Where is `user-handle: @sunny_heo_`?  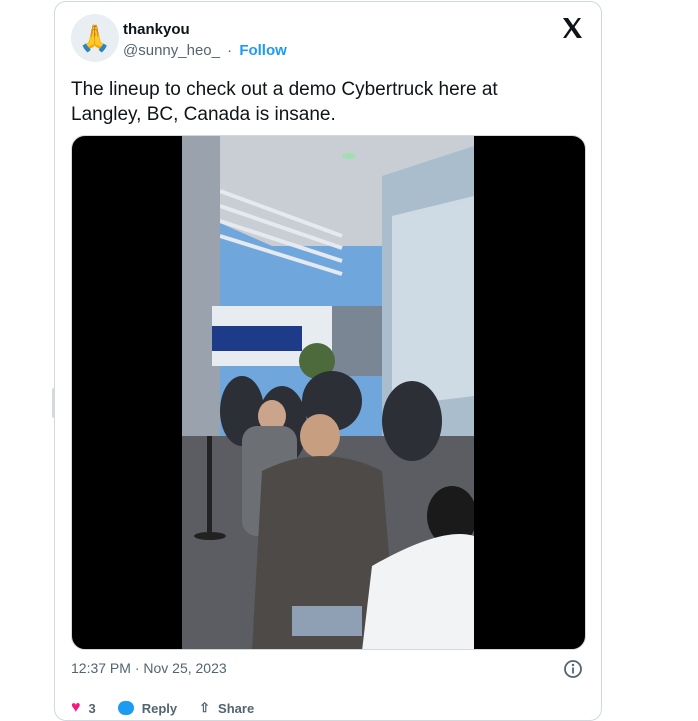 user-handle: @sunny_heo_ is located at coordinates (171, 50).